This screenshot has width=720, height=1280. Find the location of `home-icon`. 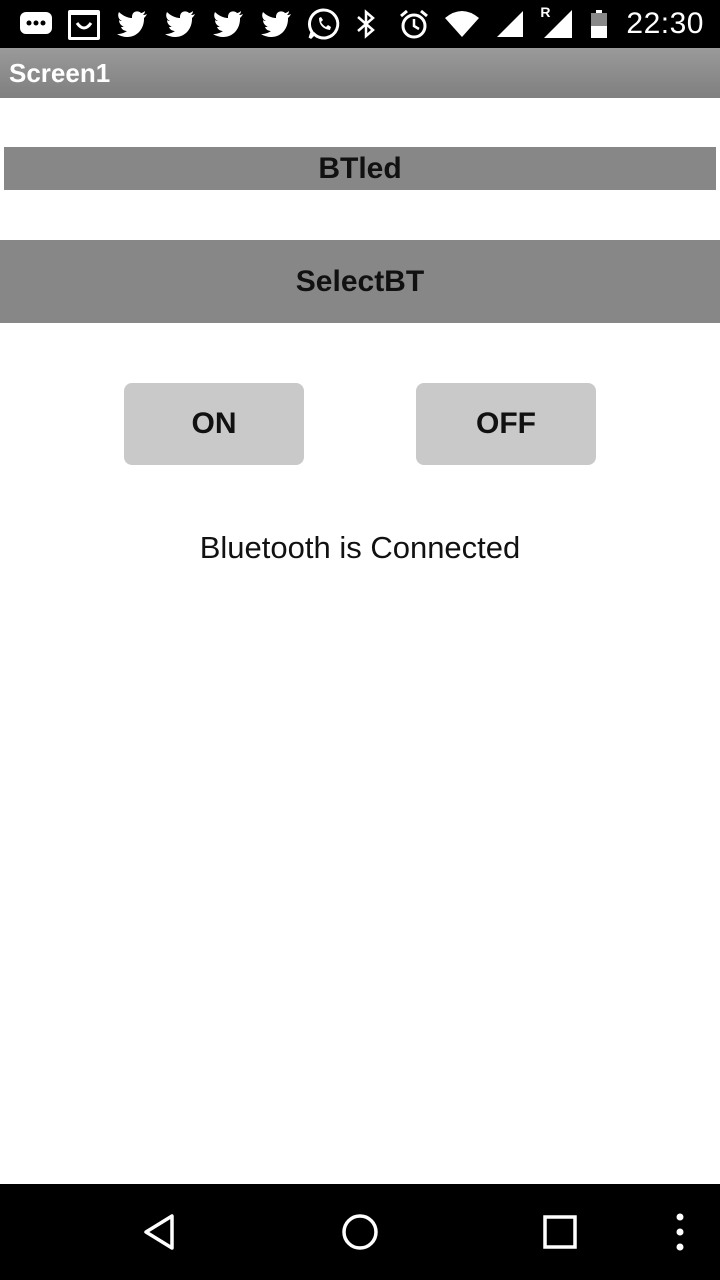

home-icon is located at coordinates (360, 1232).